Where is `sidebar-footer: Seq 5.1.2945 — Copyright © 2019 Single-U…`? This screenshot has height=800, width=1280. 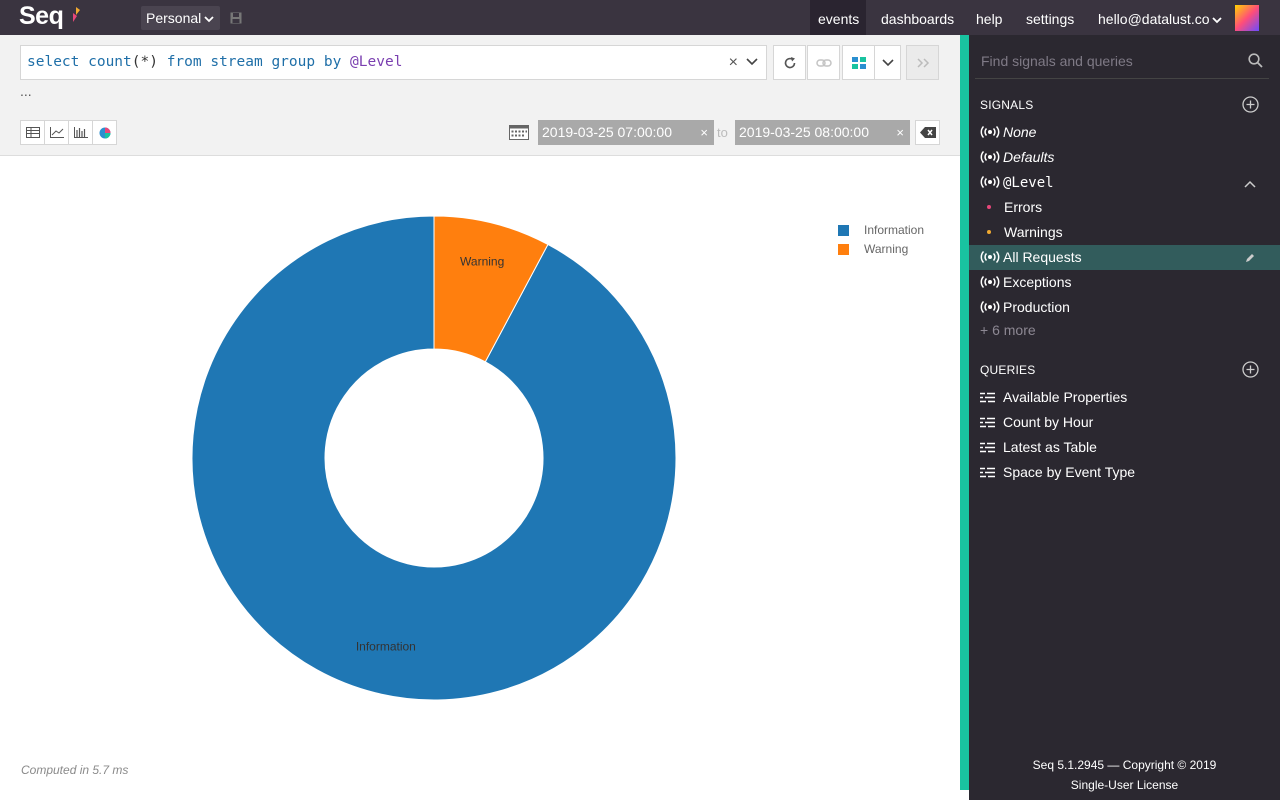 sidebar-footer: Seq 5.1.2945 — Copyright © 2019 Single-U… is located at coordinates (1124, 775).